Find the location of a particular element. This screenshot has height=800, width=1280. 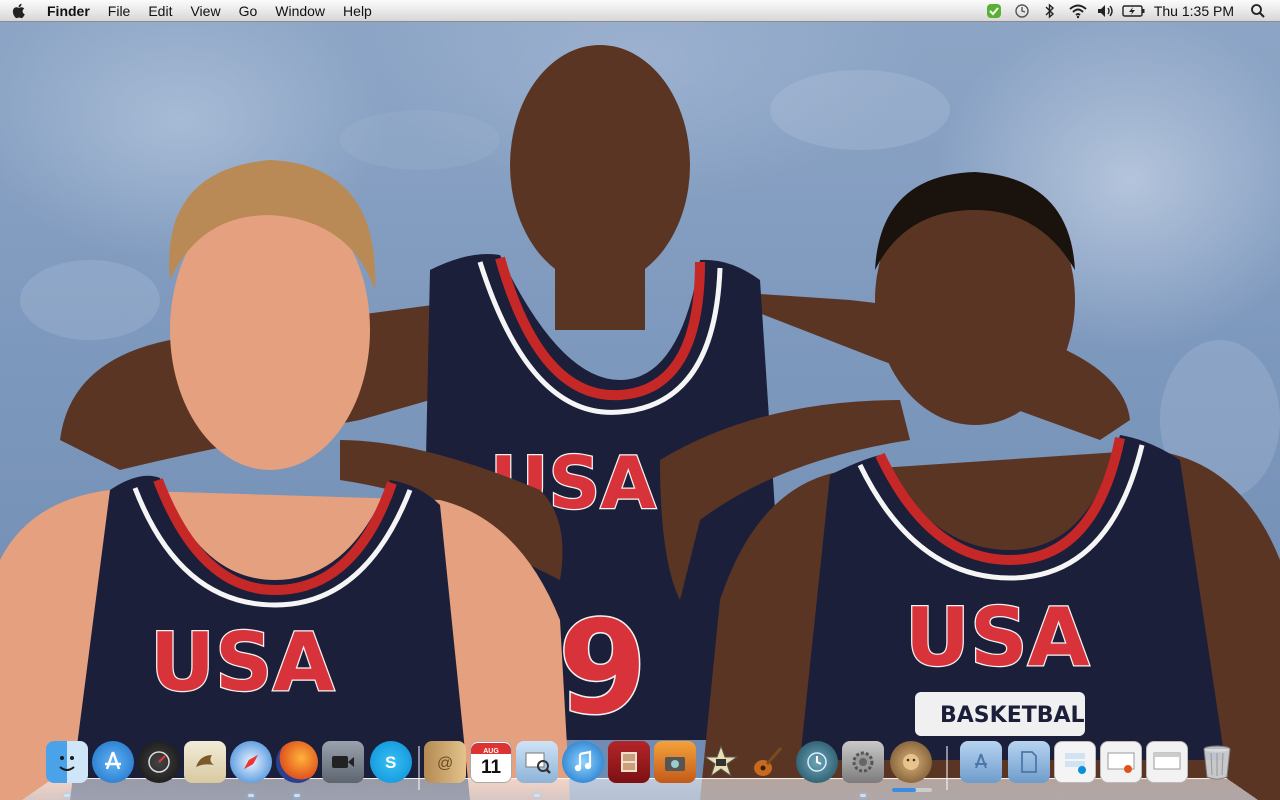

garageband-icon is located at coordinates (767, 762).